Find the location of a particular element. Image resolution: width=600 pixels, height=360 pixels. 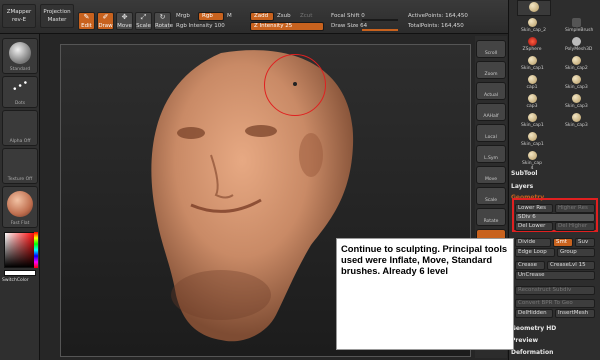

m-toggle: M is located at coordinates (229, 16).